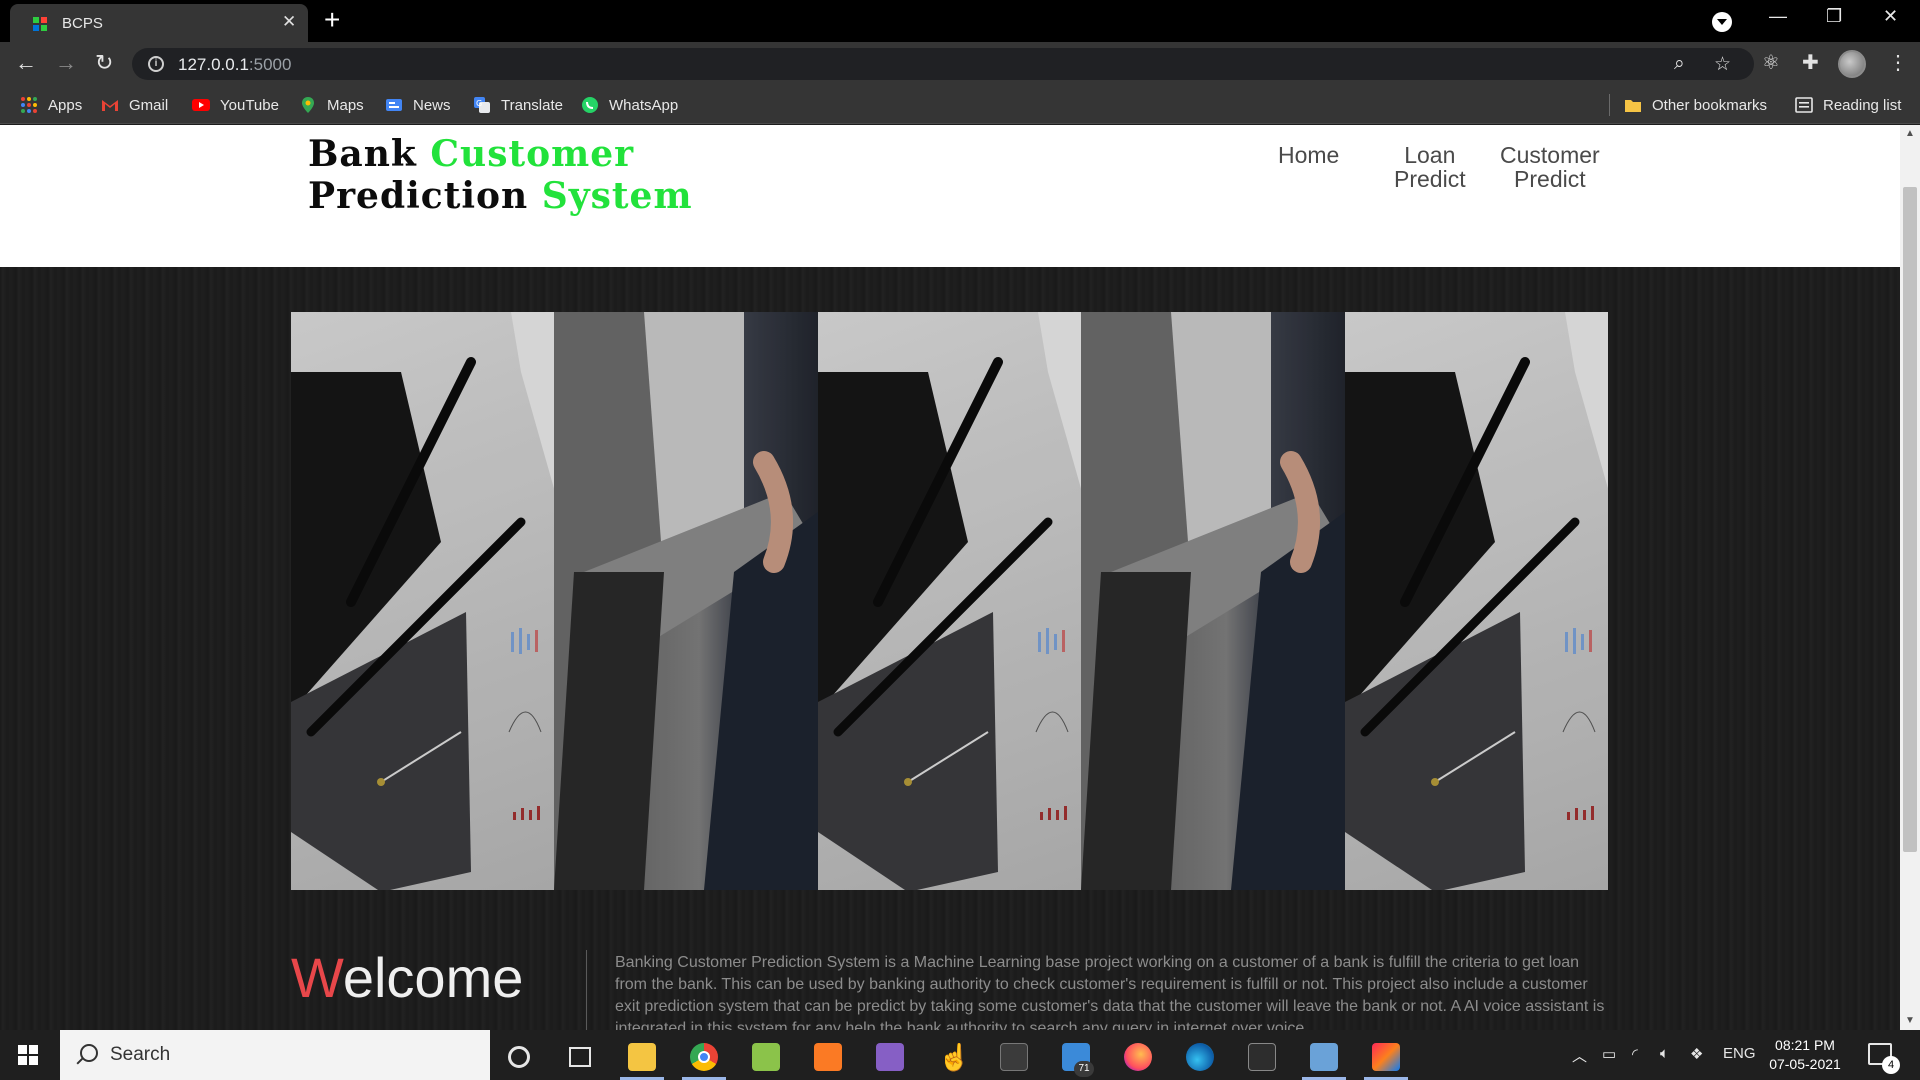 The width and height of the screenshot is (1920, 1080). What do you see at coordinates (394, 105) in the screenshot?
I see `news-icon` at bounding box center [394, 105].